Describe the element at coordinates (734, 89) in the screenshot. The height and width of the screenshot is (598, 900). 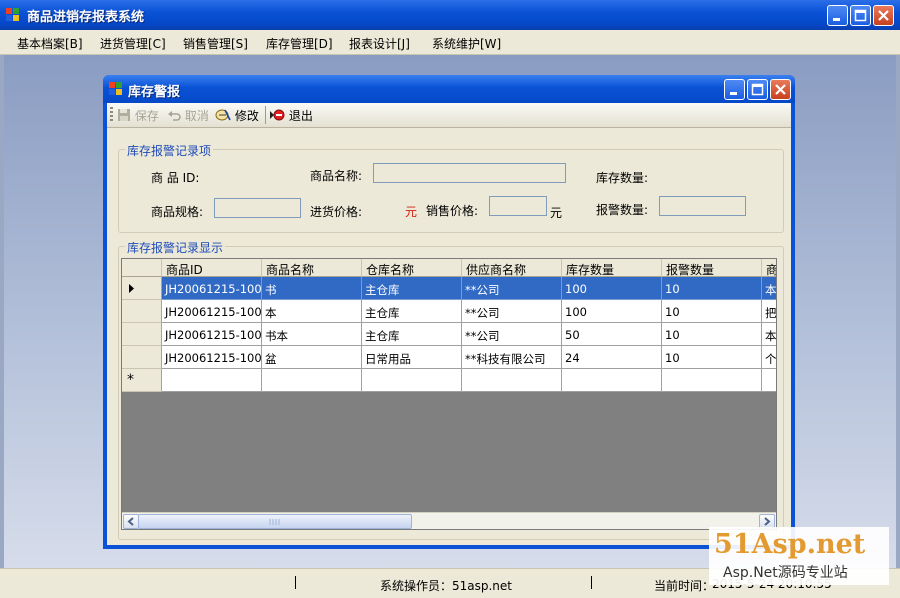
I see `child-minimize-button` at that location.